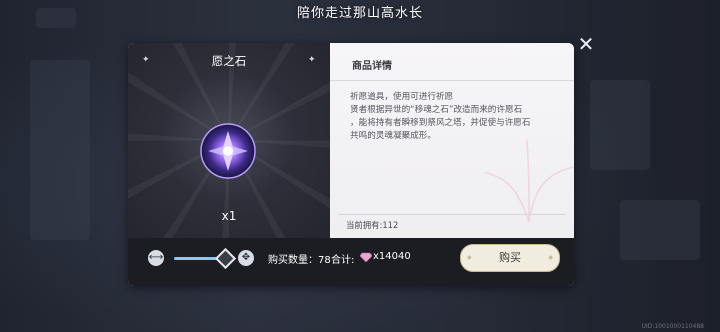 The width and height of the screenshot is (720, 332). What do you see at coordinates (402, 97) in the screenshot?
I see `description-line: 祈愿道具，使用可进行祈愿` at bounding box center [402, 97].